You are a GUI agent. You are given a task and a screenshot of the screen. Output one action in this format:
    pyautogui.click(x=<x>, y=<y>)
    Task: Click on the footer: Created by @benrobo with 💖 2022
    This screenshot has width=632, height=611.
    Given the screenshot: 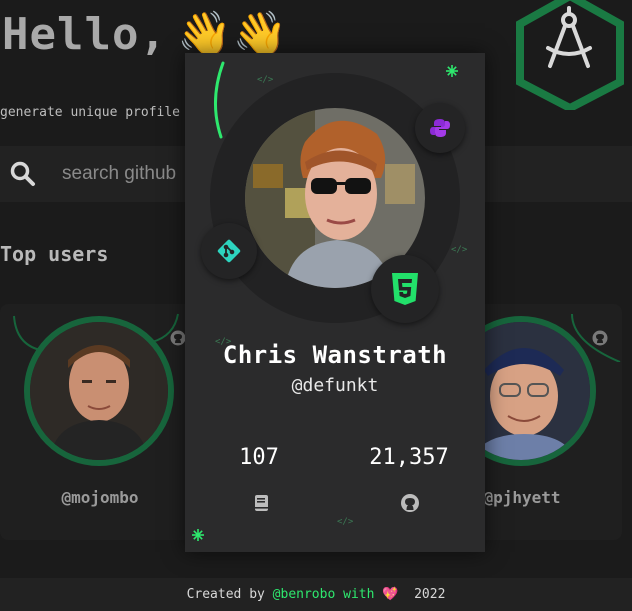 What is the action you would take?
    pyautogui.click(x=316, y=594)
    